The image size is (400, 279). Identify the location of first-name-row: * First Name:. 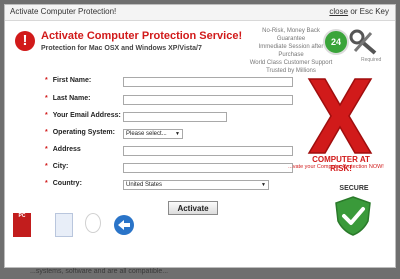
(68, 83).